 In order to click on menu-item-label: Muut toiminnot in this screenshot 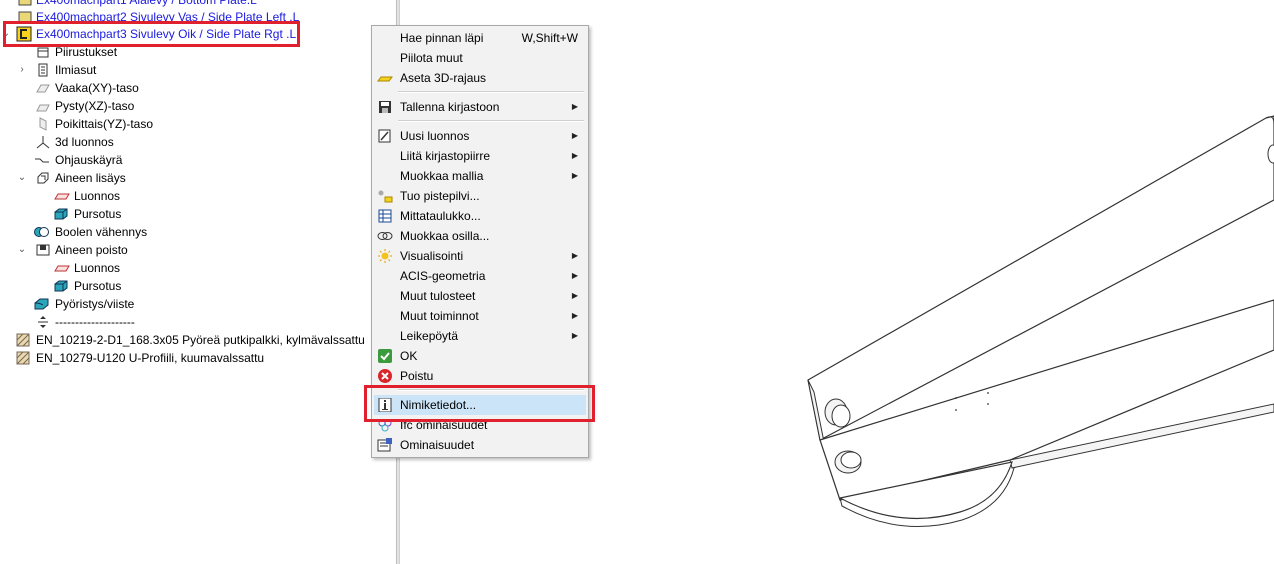, I will do `click(439, 316)`.